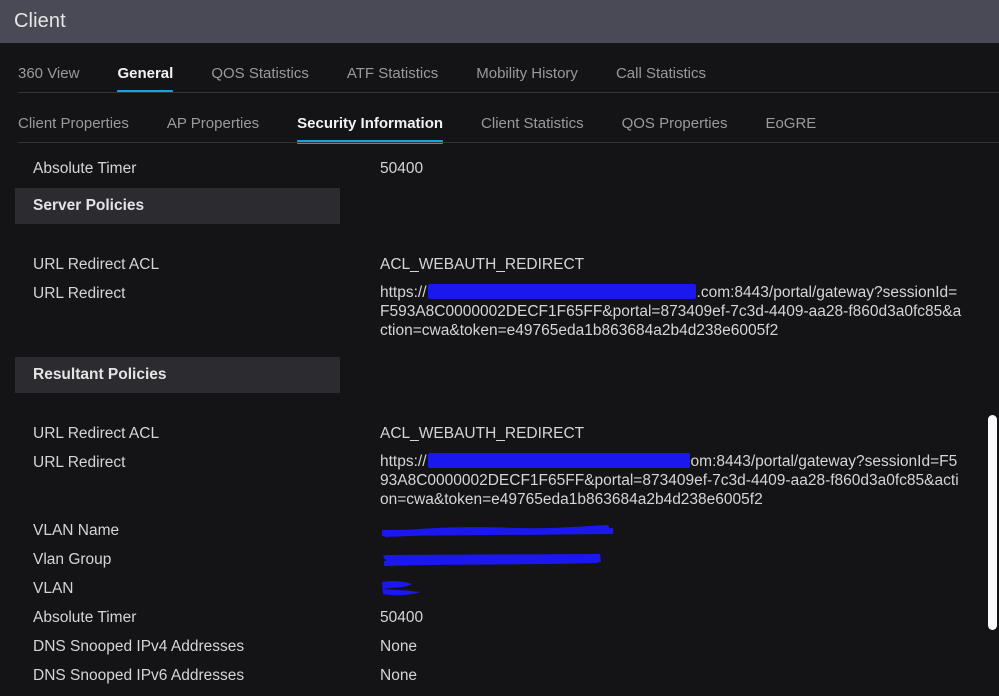 This screenshot has width=999, height=696. I want to click on tab-security-information: Security Information, so click(370, 129).